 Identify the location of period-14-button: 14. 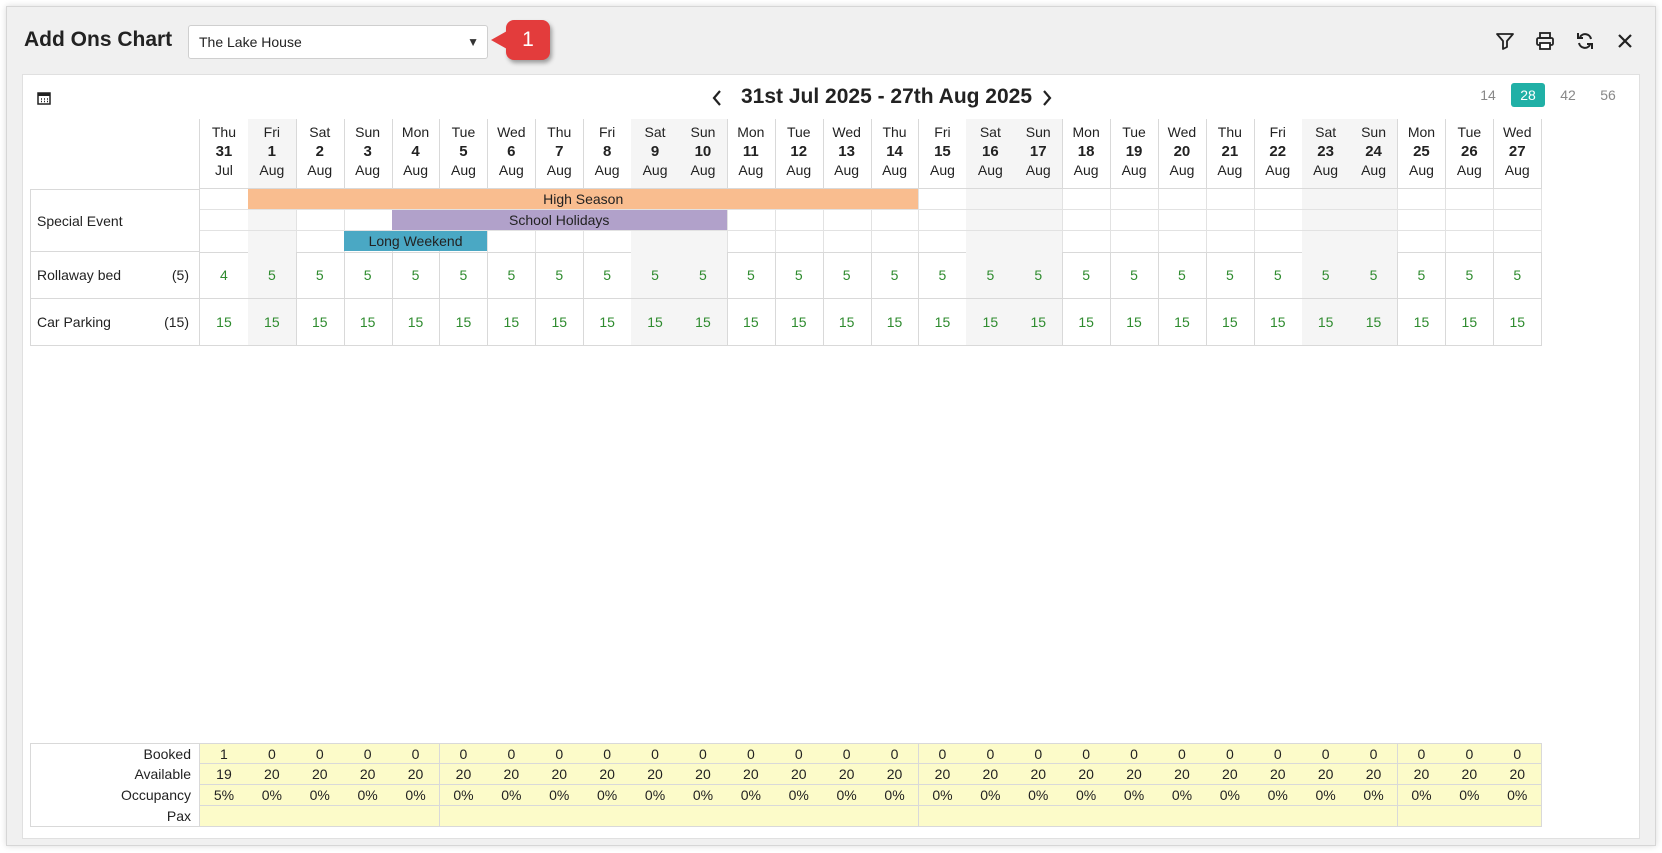
(1488, 95).